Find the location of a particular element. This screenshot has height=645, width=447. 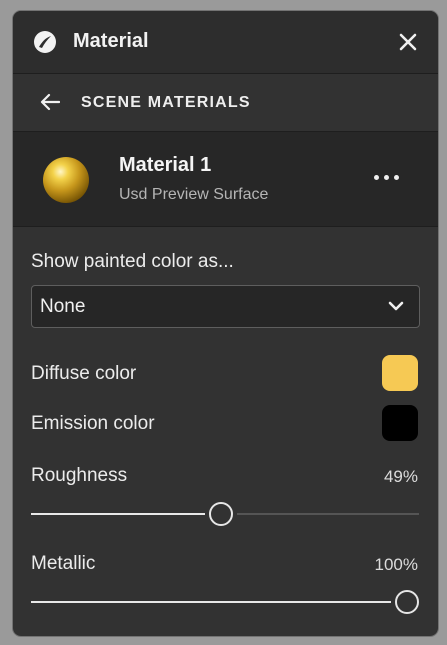

more-horizontal-icon is located at coordinates (387, 178).